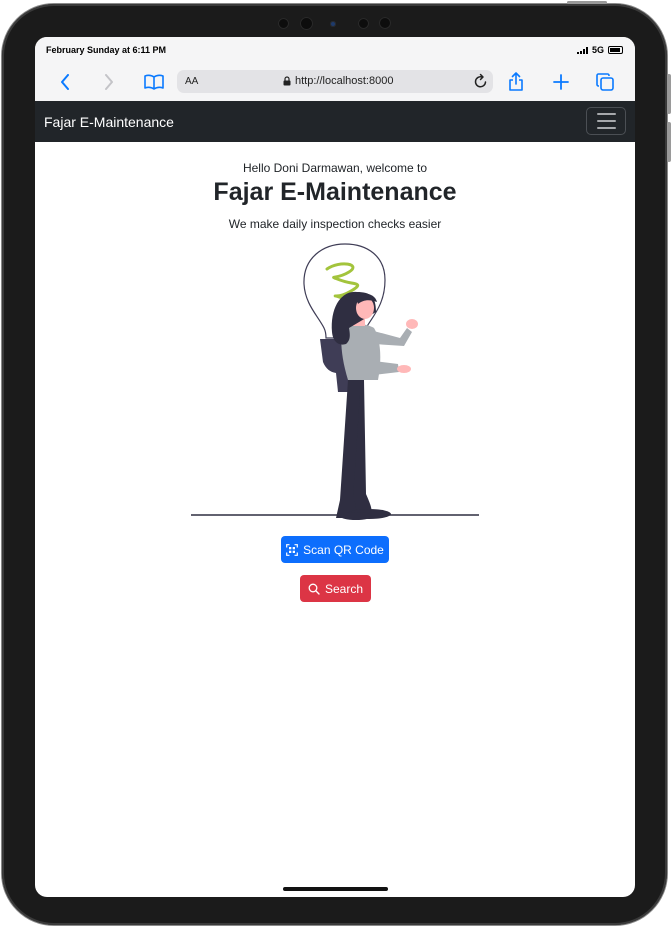 The height and width of the screenshot is (929, 671). What do you see at coordinates (109, 82) in the screenshot?
I see `forward-icon` at bounding box center [109, 82].